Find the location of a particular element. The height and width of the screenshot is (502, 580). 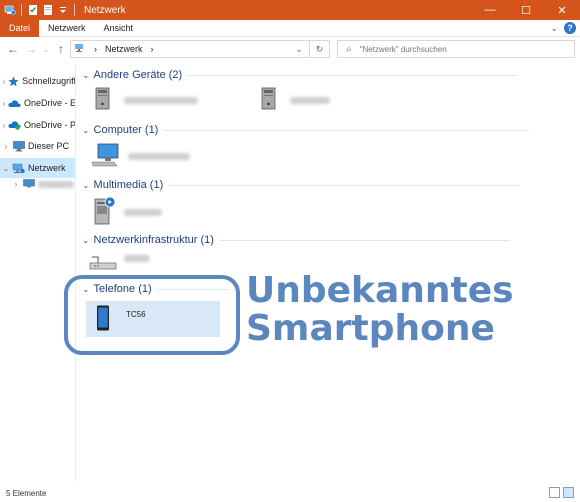

up-arrow-icon: ↑ is located at coordinates (61, 49).